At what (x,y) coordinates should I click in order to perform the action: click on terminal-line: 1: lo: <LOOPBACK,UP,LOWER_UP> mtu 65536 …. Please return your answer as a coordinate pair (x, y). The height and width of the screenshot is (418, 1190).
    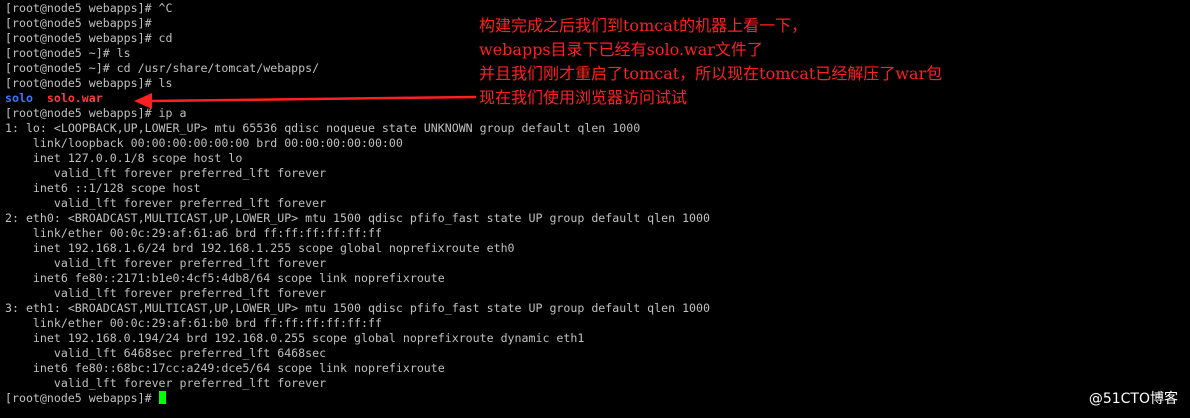
    Looking at the image, I should click on (357, 128).